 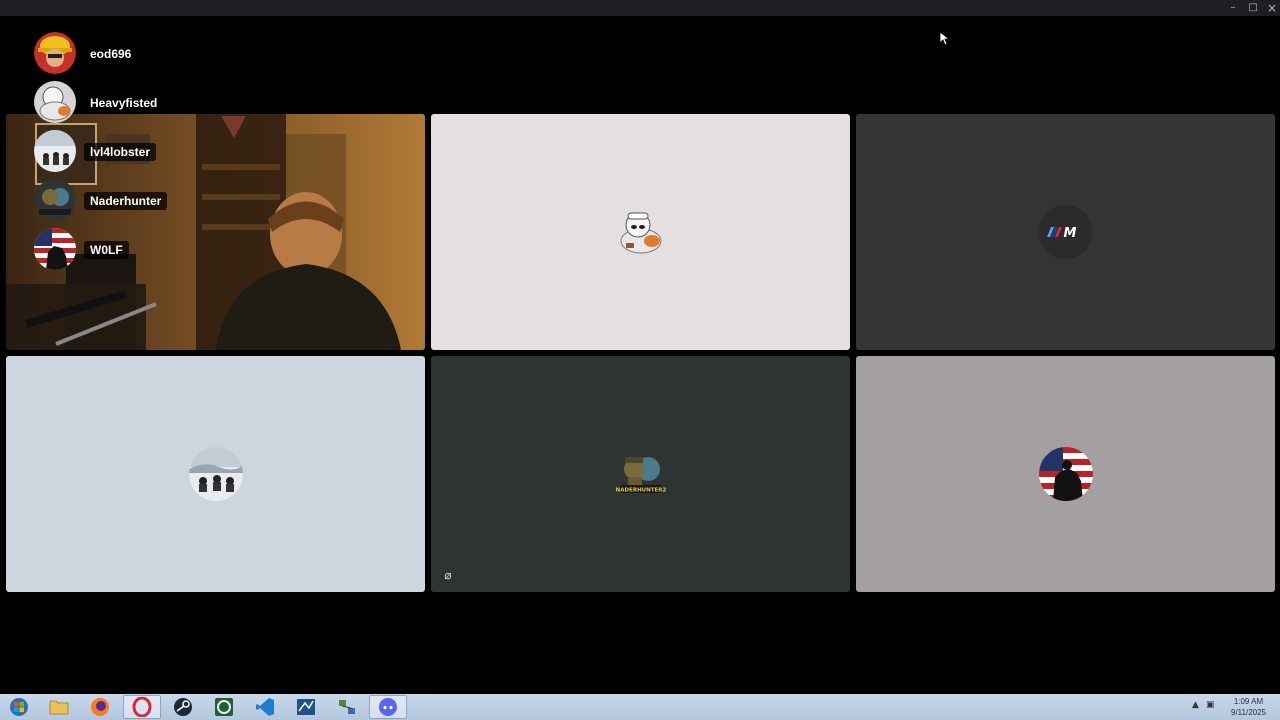 I want to click on bmw-m-logo-avatar-icon: M, so click(x=1065, y=232).